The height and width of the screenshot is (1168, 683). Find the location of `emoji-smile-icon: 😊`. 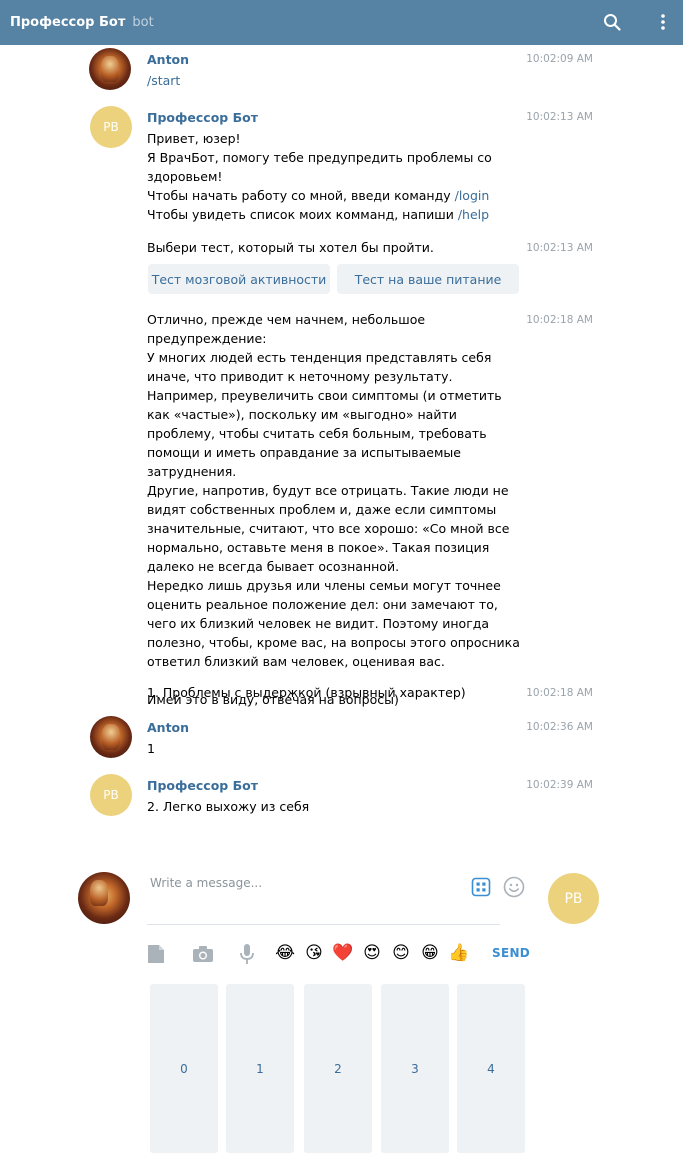

emoji-smile-icon: 😊 is located at coordinates (401, 953).